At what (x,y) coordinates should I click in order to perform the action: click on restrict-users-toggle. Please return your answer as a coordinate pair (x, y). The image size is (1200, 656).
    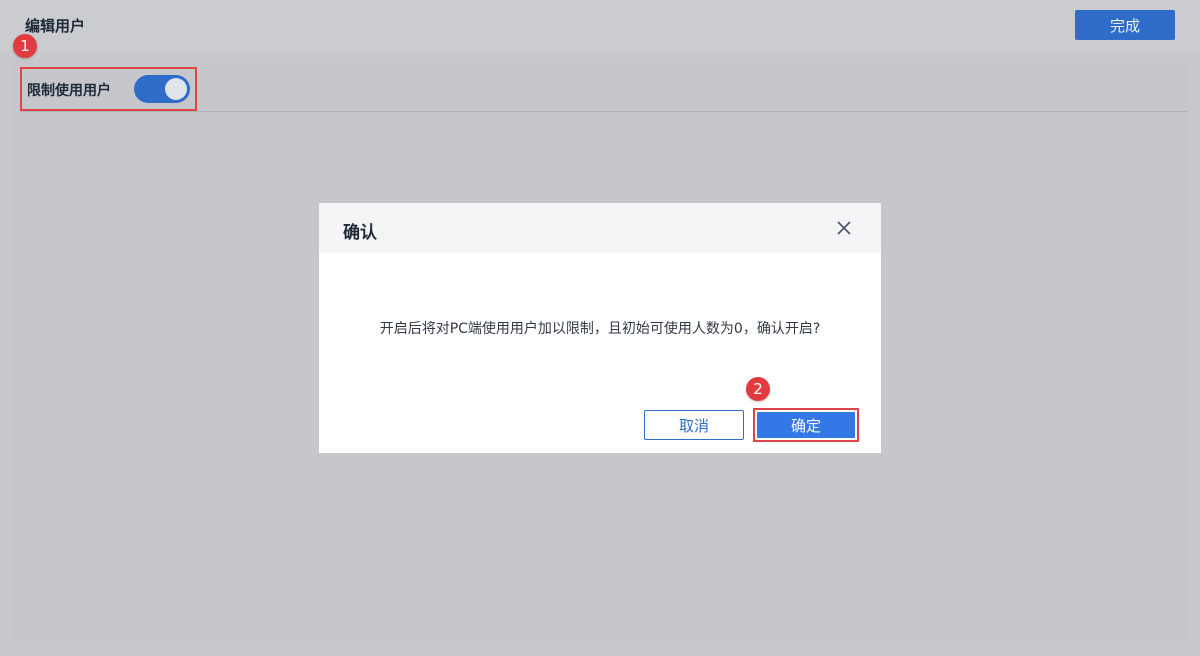
    Looking at the image, I should click on (162, 89).